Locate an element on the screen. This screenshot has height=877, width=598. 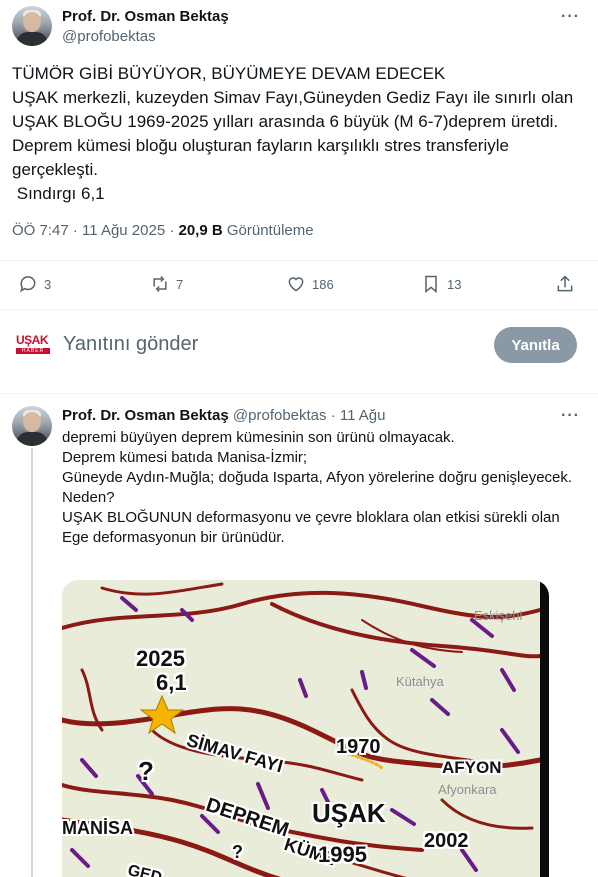
repost-action: 7 is located at coordinates (166, 284).